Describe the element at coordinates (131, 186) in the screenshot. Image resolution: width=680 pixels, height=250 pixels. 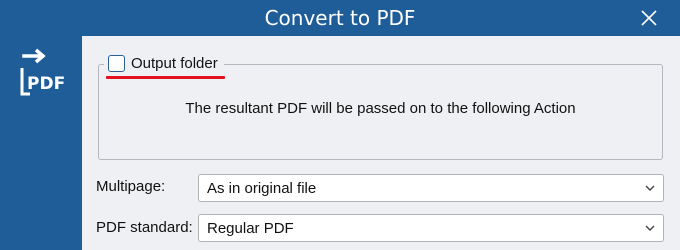
I see `multipage-label: Multipage:` at that location.